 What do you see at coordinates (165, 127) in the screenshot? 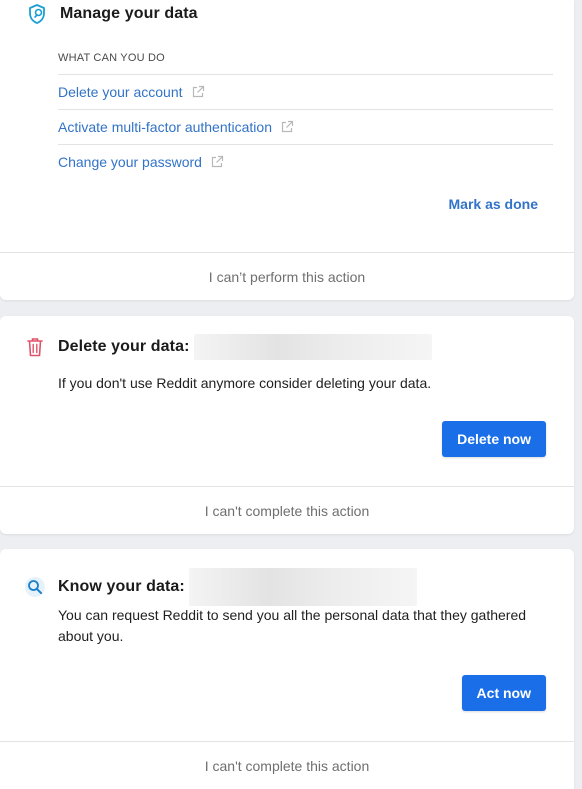
I see `action-label: Activate multi-factor authentication` at bounding box center [165, 127].